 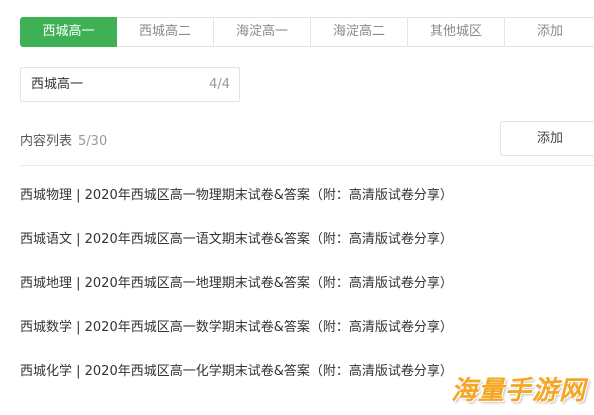 What do you see at coordinates (456, 32) in the screenshot?
I see `tab-other-districts: 其他城区` at bounding box center [456, 32].